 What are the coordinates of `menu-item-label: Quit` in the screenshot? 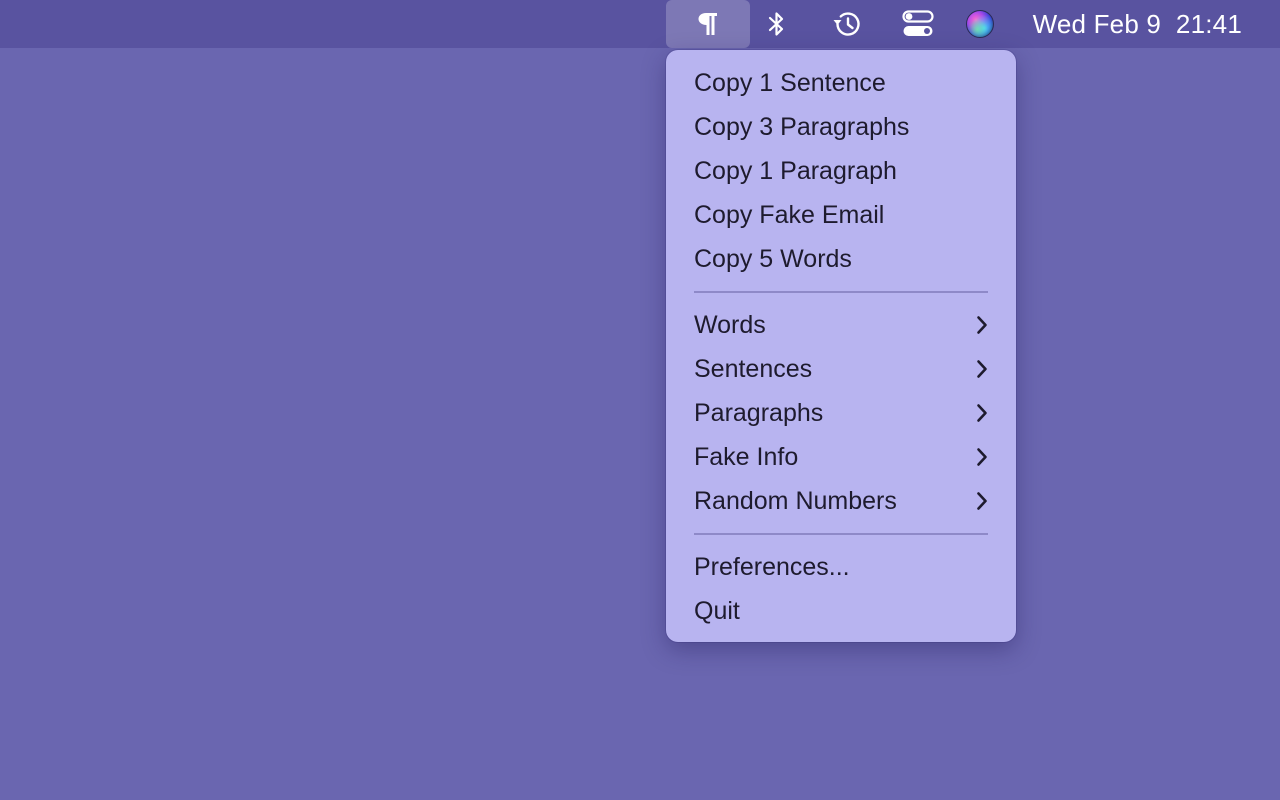 It's located at (717, 610).